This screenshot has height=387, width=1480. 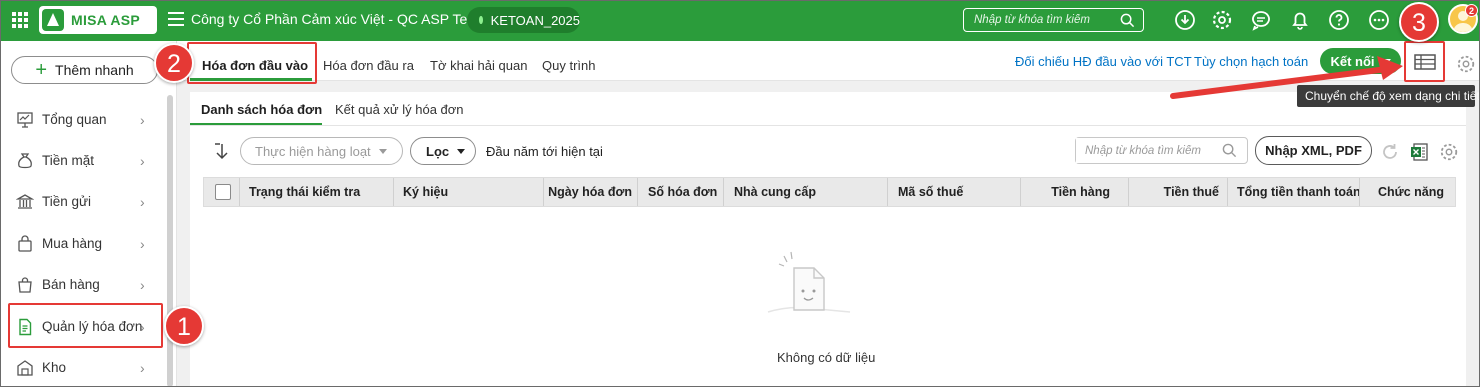 I want to click on step-2-marker: 2, so click(x=174, y=63).